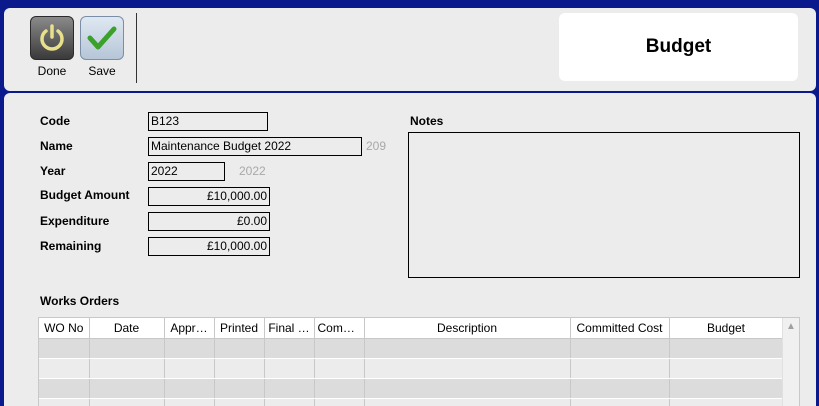  I want to click on checkmark-icon, so click(102, 38).